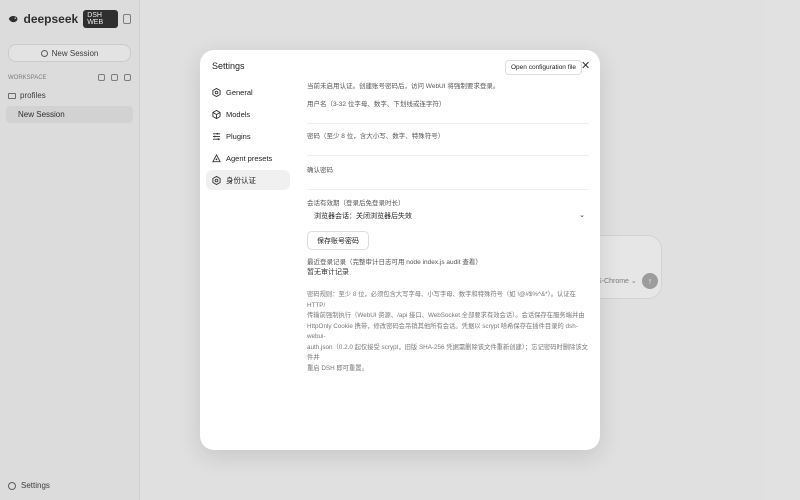 Image resolution: width=800 pixels, height=500 pixels. Describe the element at coordinates (356, 203) in the screenshot. I see `session-duration-label: 会话有效期（登录后免登录时长）` at that location.